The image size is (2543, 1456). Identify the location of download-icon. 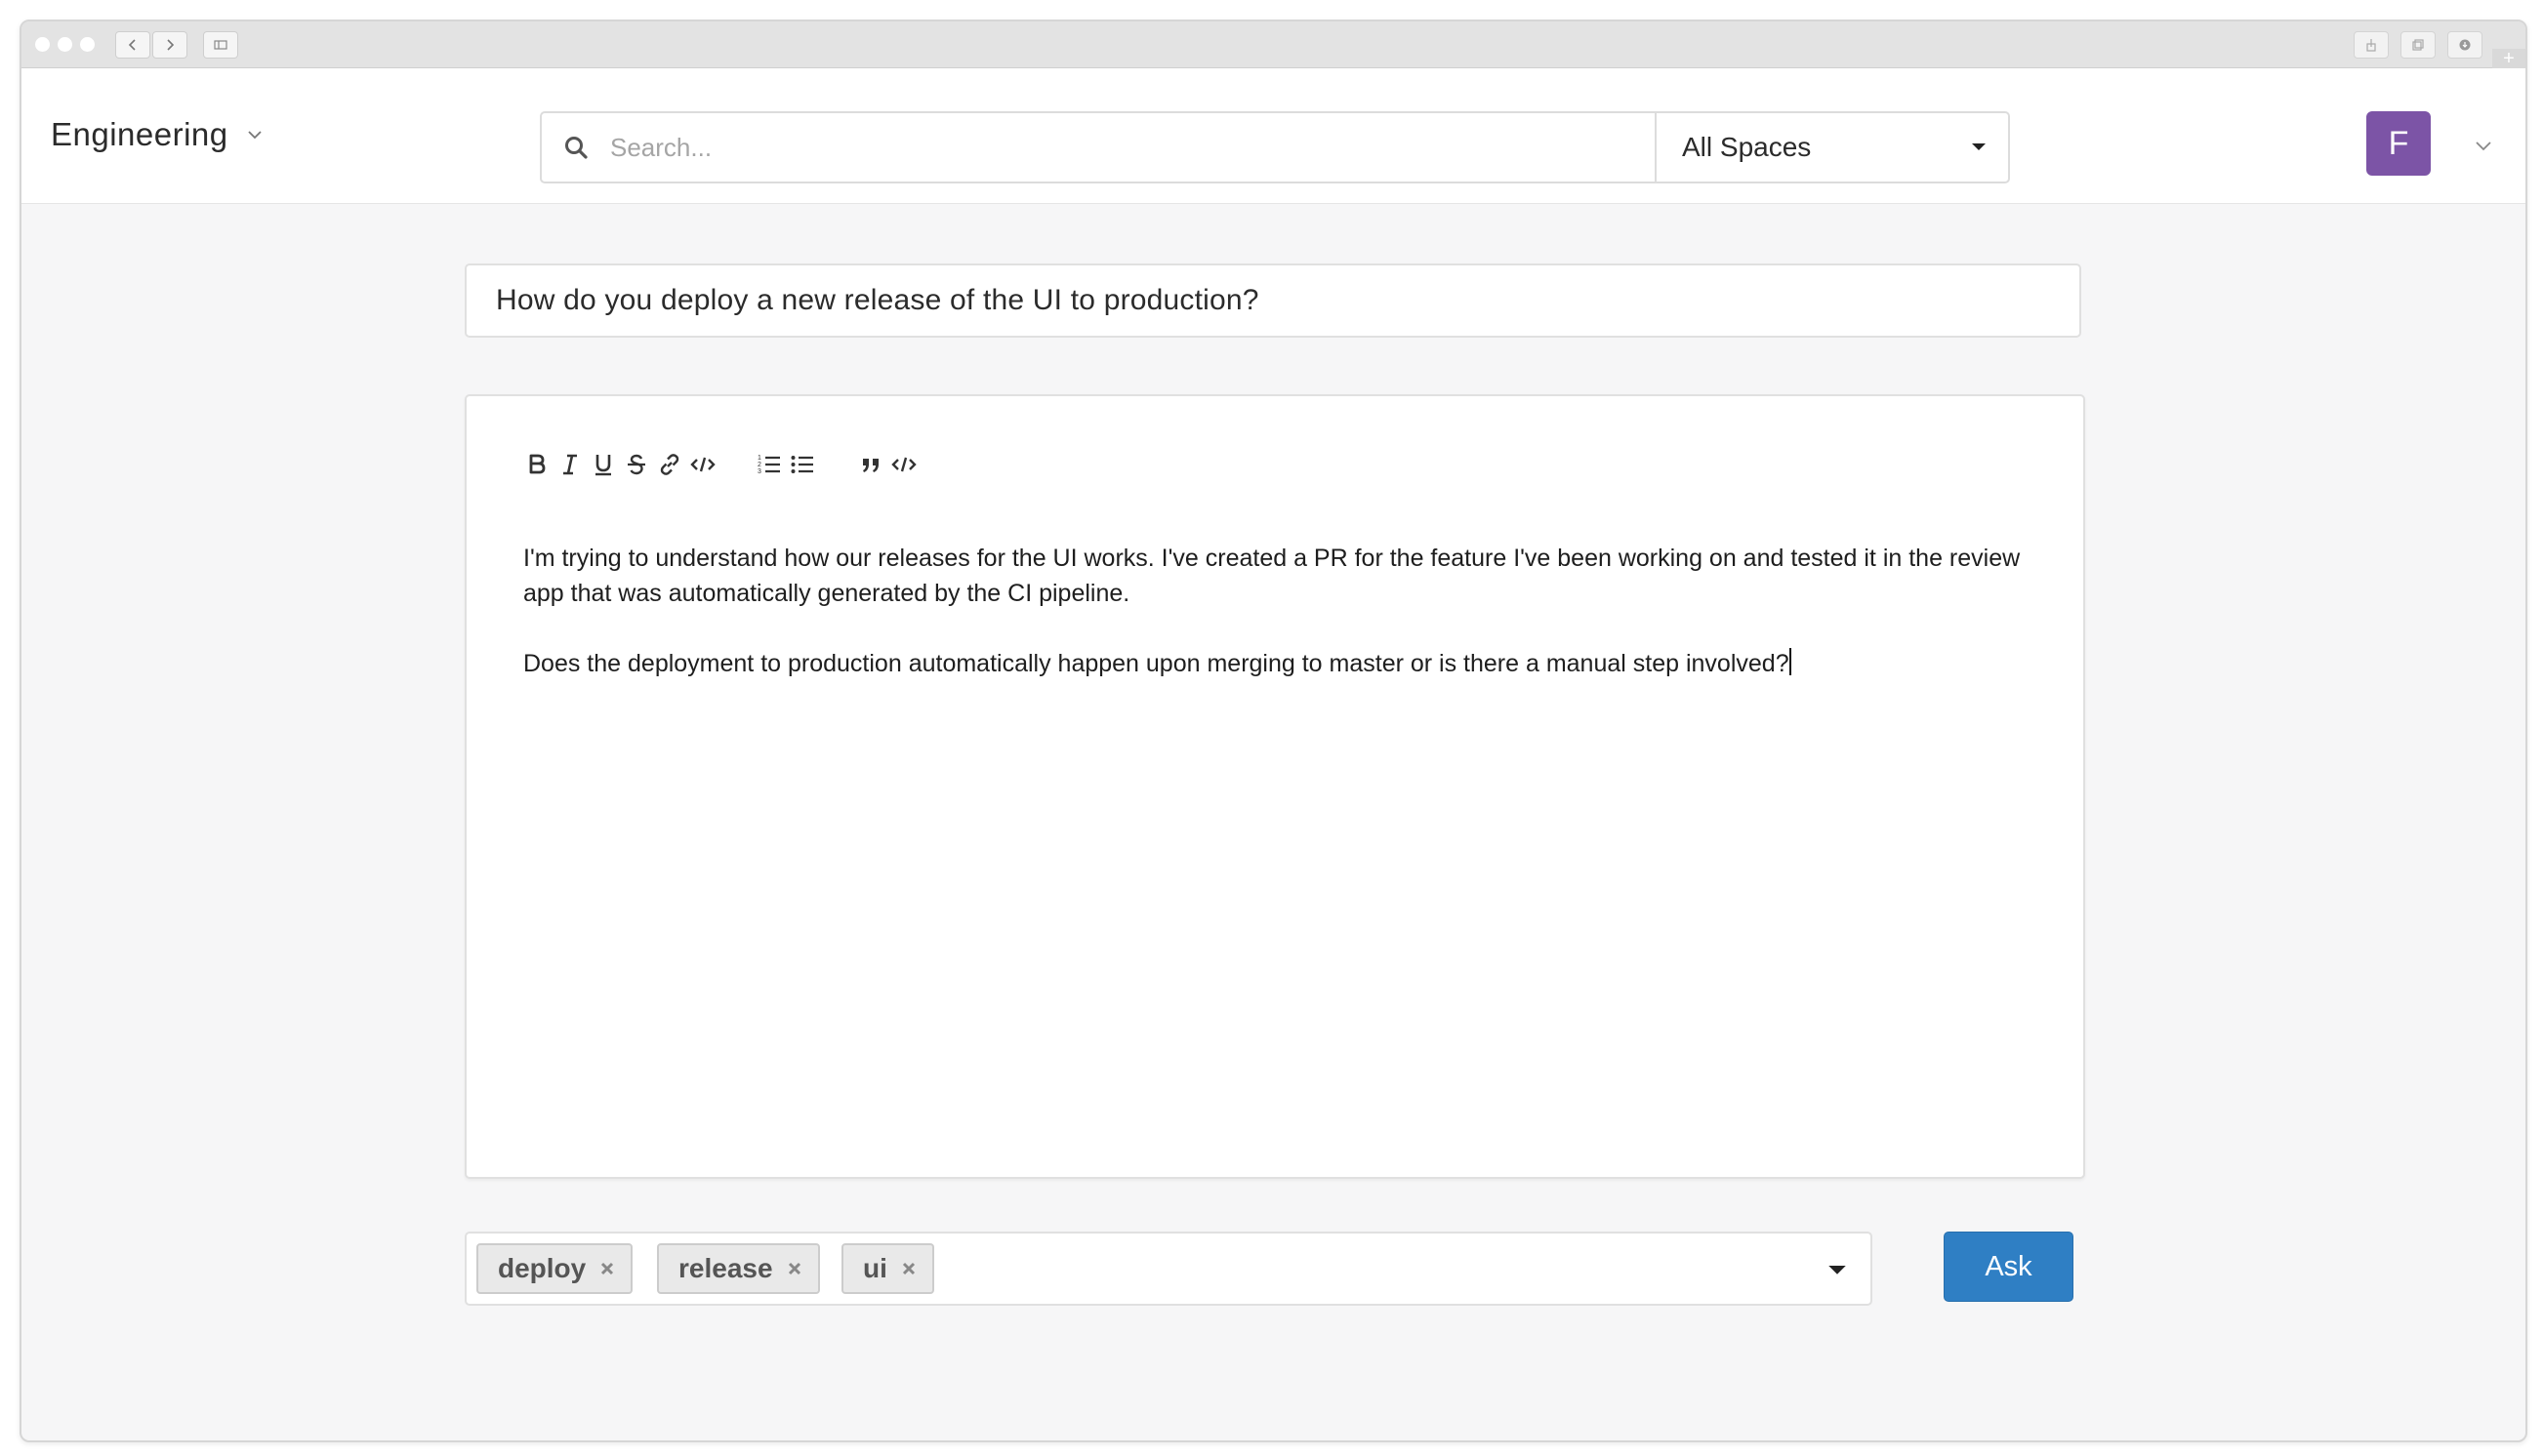
(2465, 45).